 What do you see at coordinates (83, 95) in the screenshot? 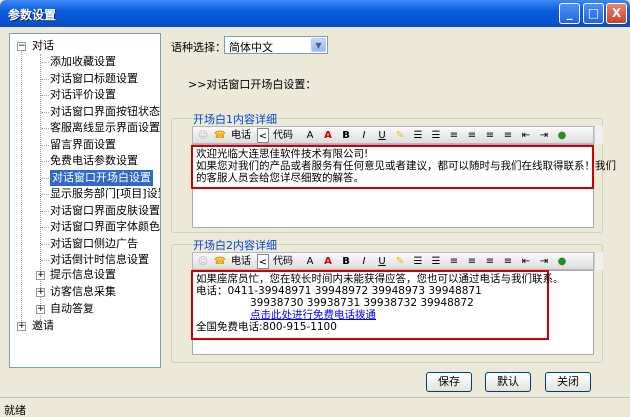
I see `tree-node-child: 对话评价设置` at bounding box center [83, 95].